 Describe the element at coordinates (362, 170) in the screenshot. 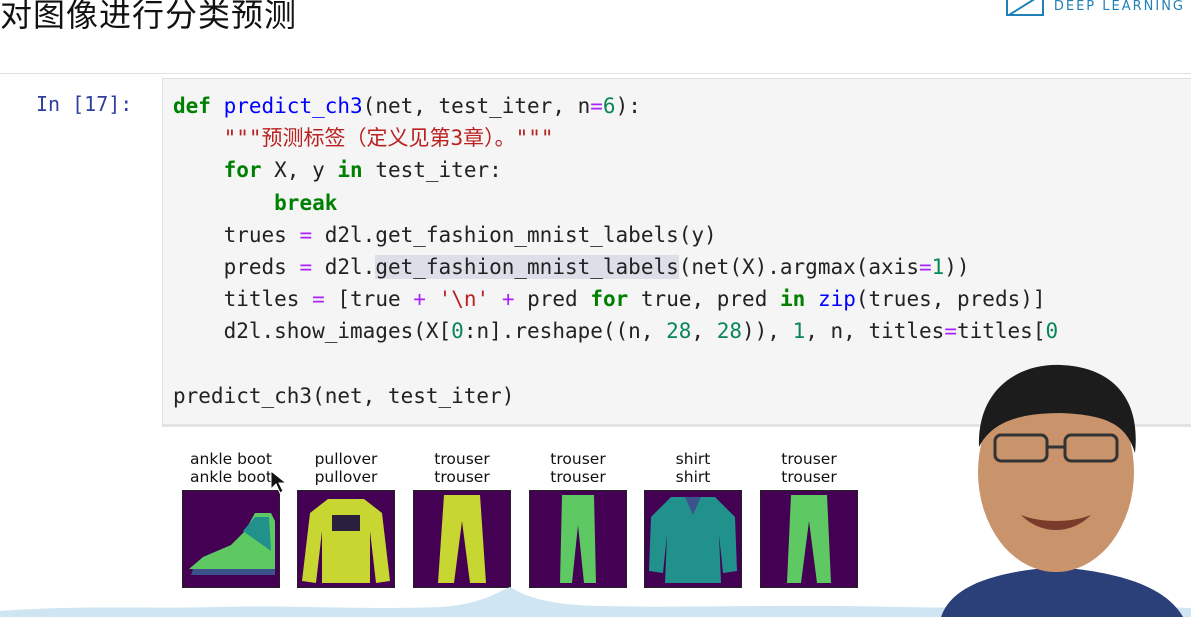

I see `code-line-3: for X, y in test_iter:` at that location.